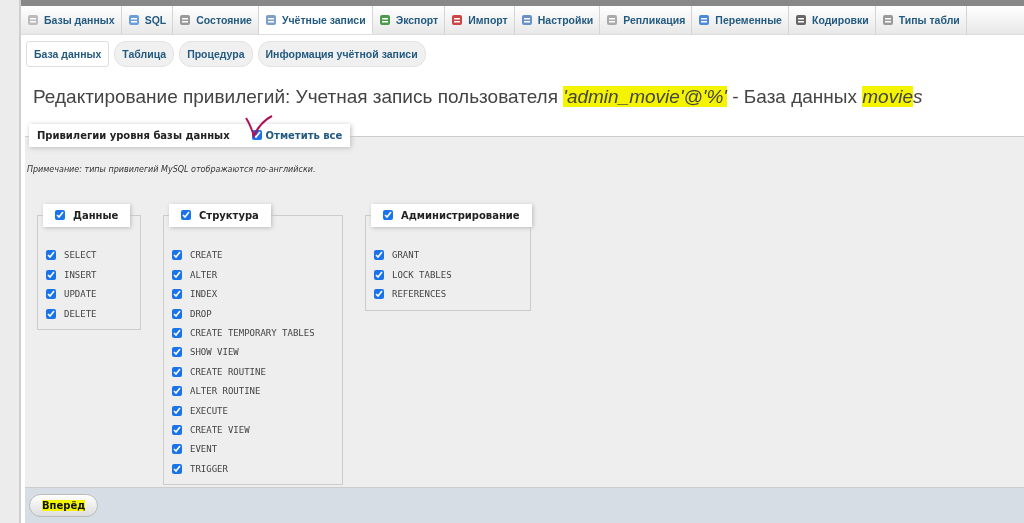 The image size is (1024, 523). What do you see at coordinates (209, 410) in the screenshot?
I see `privilege-label: EXECUTE` at bounding box center [209, 410].